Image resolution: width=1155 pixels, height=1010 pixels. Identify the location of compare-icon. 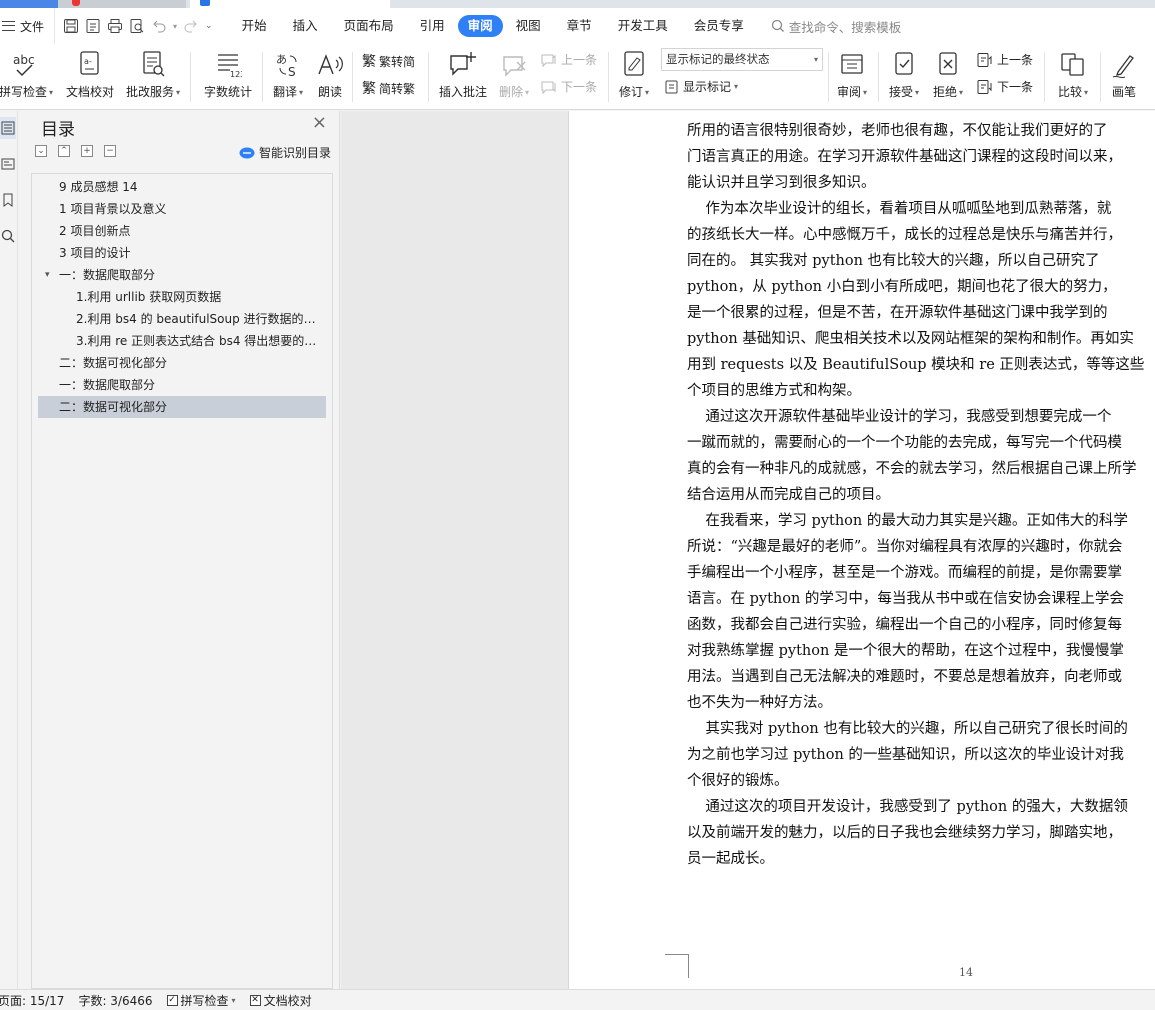
(1072, 64).